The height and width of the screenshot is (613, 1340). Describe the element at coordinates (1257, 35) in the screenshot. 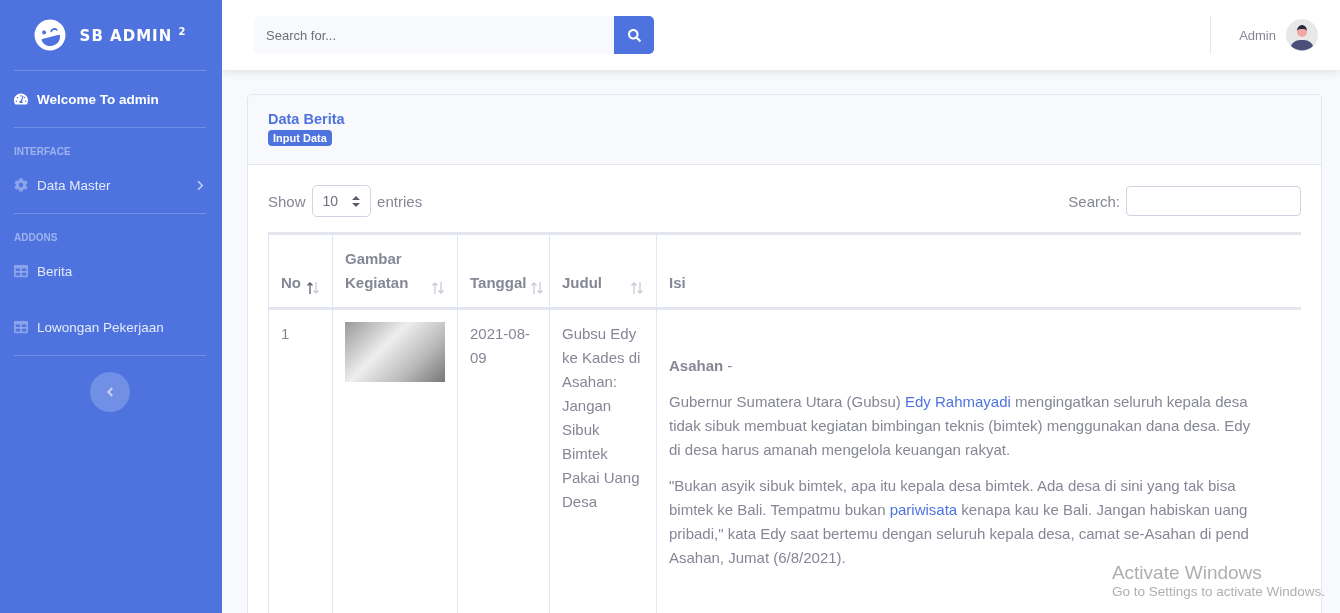

I see `user-name: Admin` at that location.